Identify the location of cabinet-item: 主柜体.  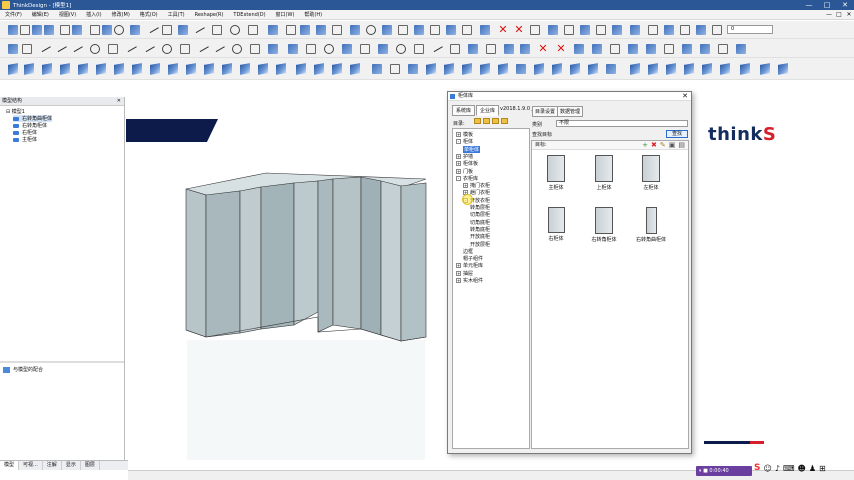
(556, 173).